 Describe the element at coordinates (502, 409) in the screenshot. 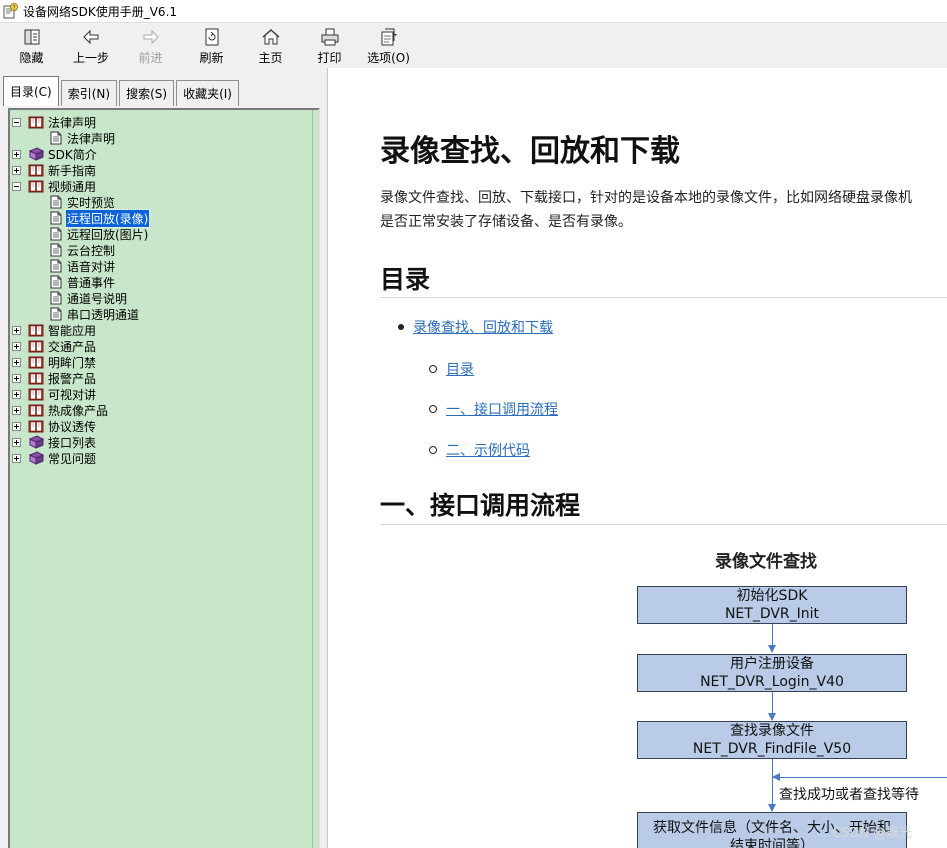

I see `toc-link-section1: 一、接口调用流程` at that location.